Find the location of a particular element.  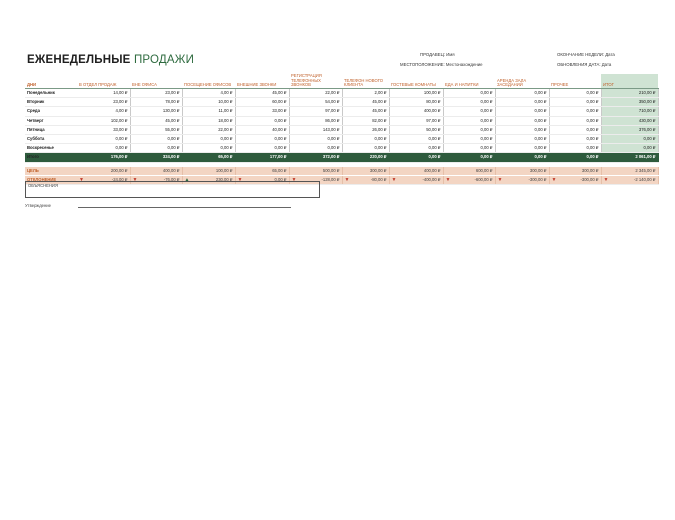

table-cell: 55,00 ₽ is located at coordinates (156, 130).